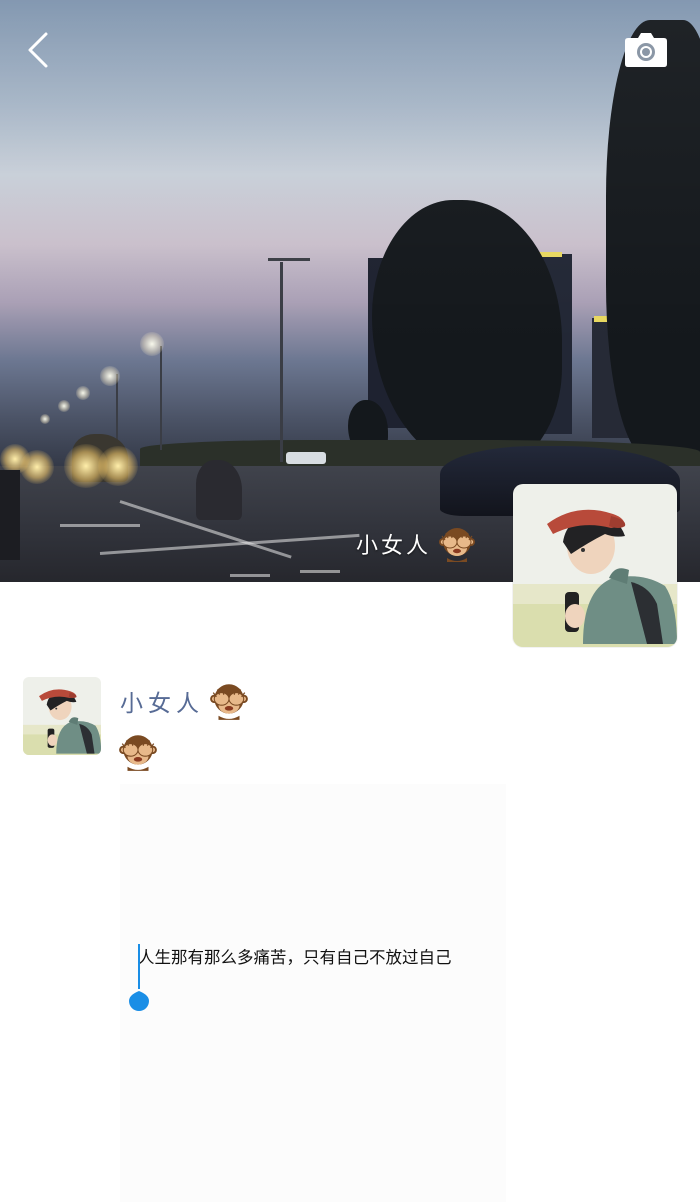 The width and height of the screenshot is (700, 1202). Describe the element at coordinates (139, 999) in the screenshot. I see `selection-handle-icon` at that location.